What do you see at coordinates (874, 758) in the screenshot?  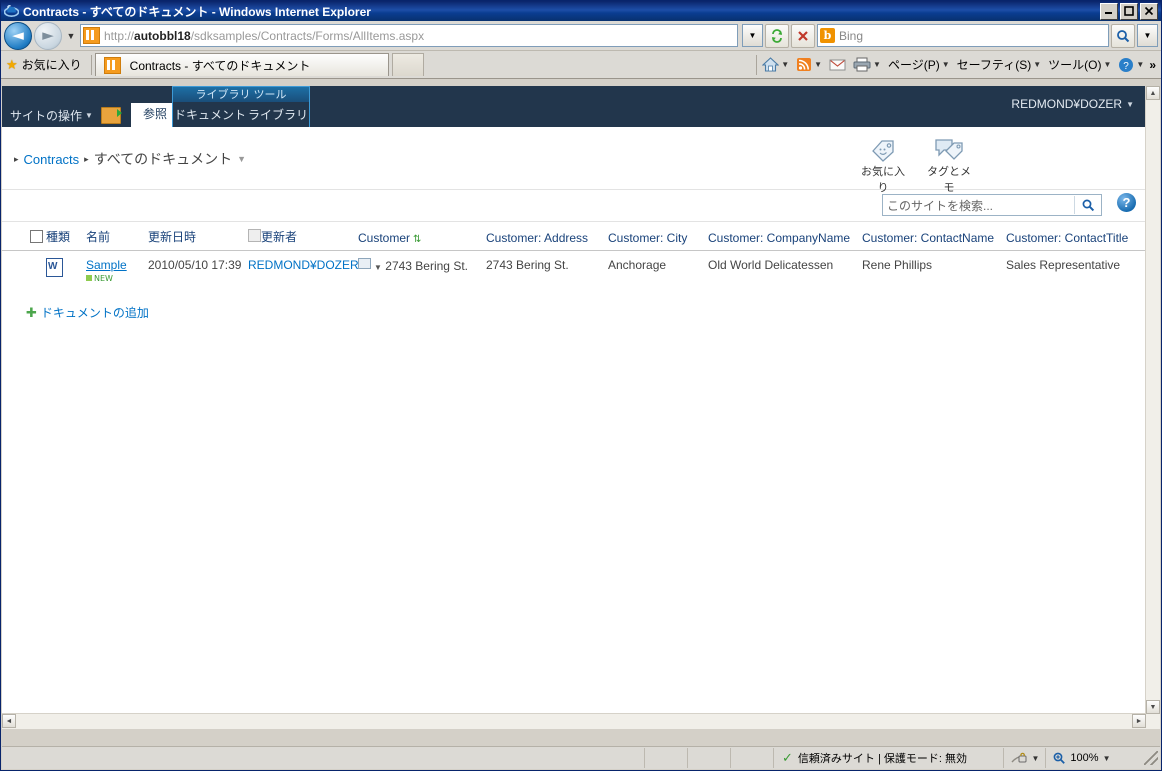 I see `security-zone: ✓ 信頼済みサイト | 保護モード: 無効` at bounding box center [874, 758].